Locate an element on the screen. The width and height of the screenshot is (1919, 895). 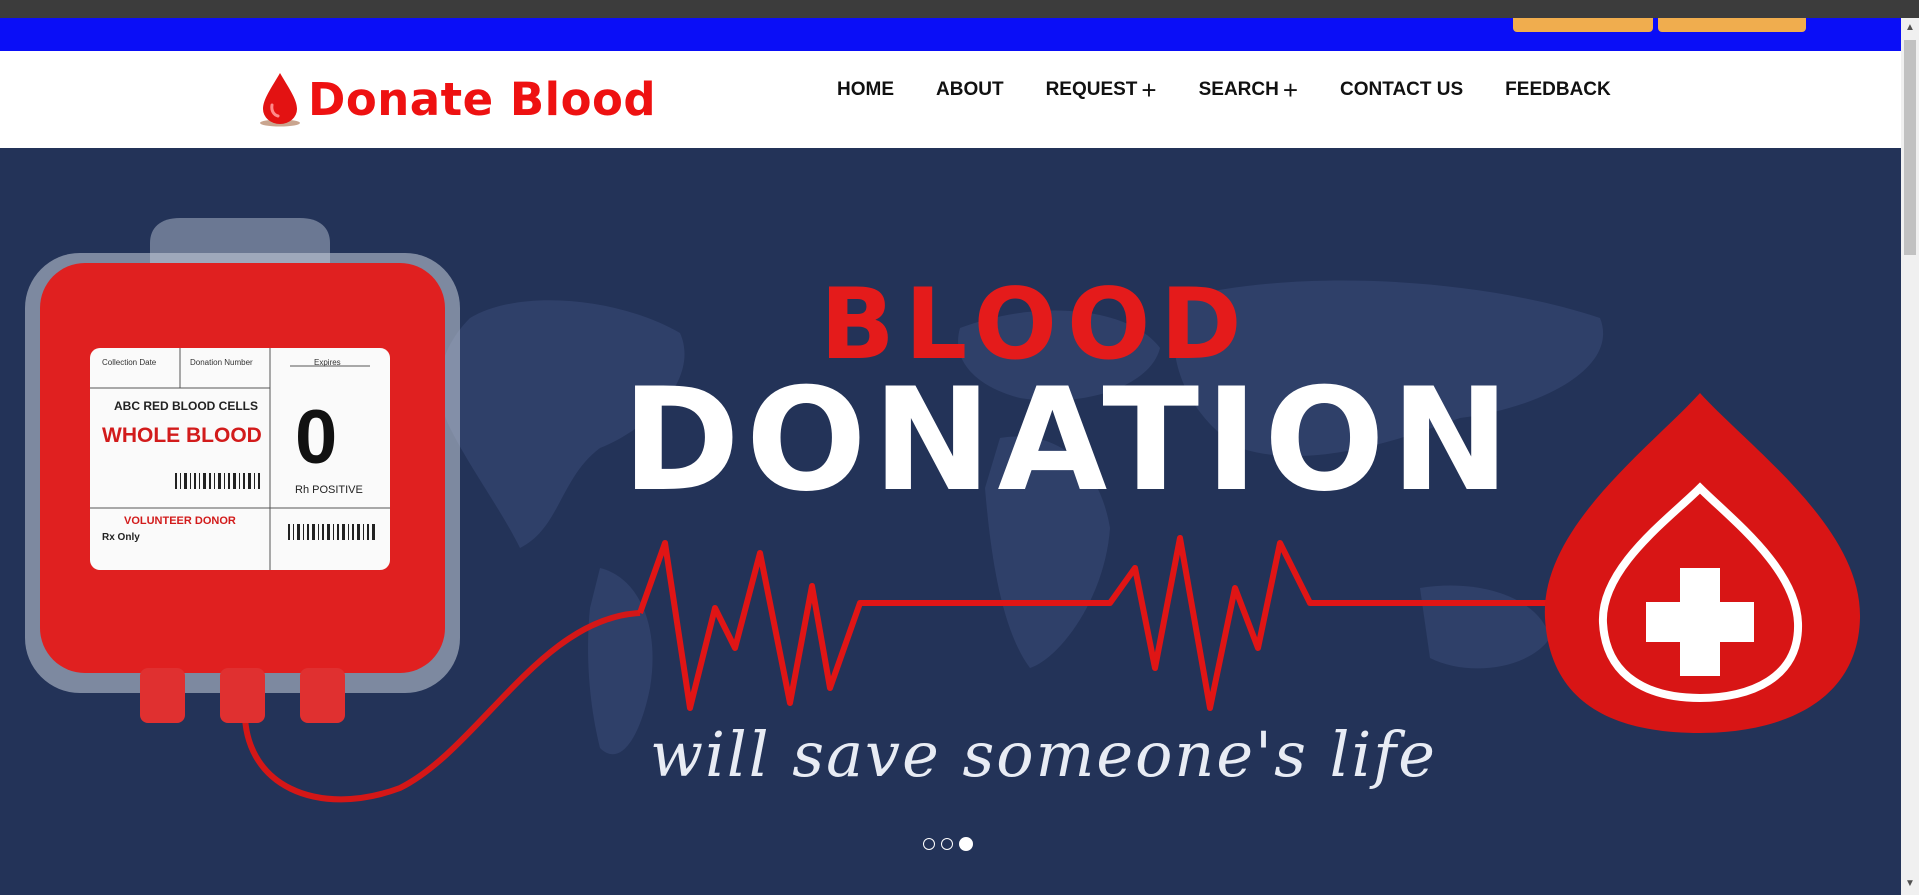
site-logo: Donate Blood is located at coordinates (457, 99).